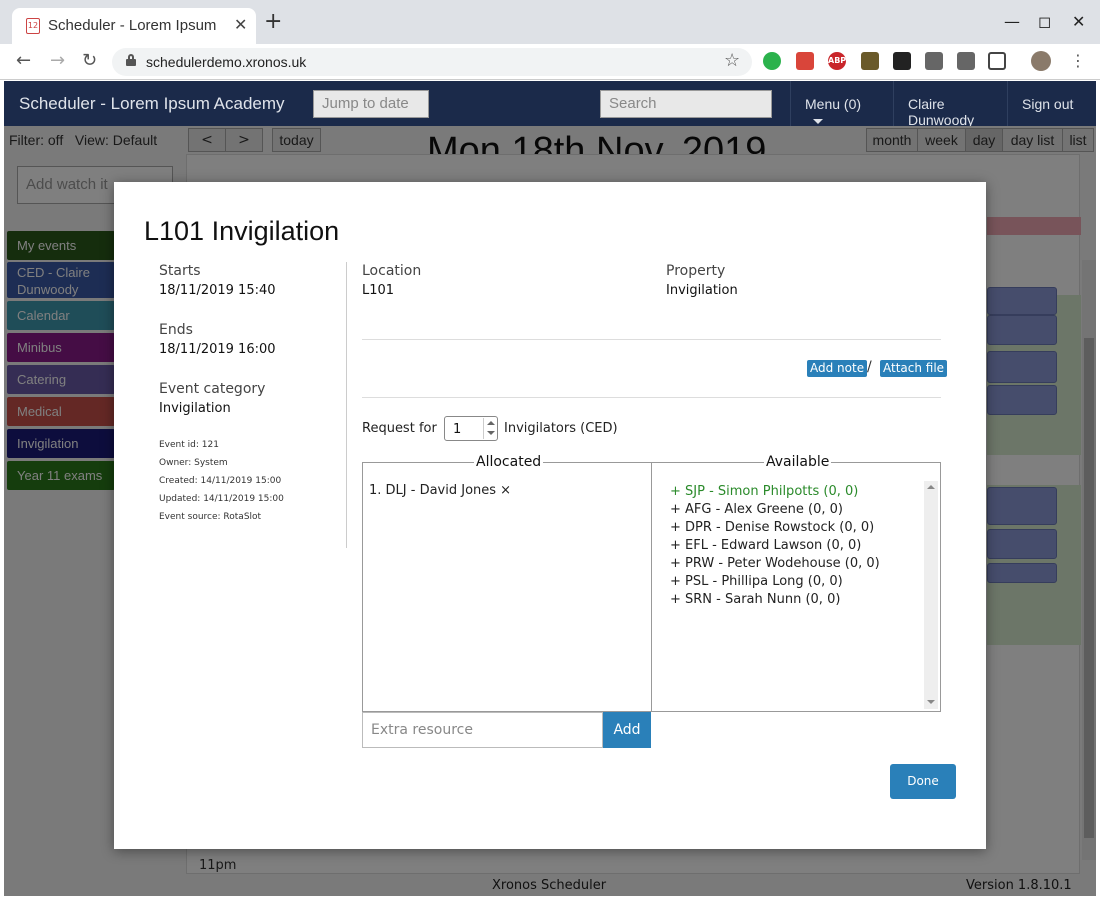  Describe the element at coordinates (507, 587) in the screenshot. I see `allocated-panel: 1. DLJ - David Jones ×` at that location.